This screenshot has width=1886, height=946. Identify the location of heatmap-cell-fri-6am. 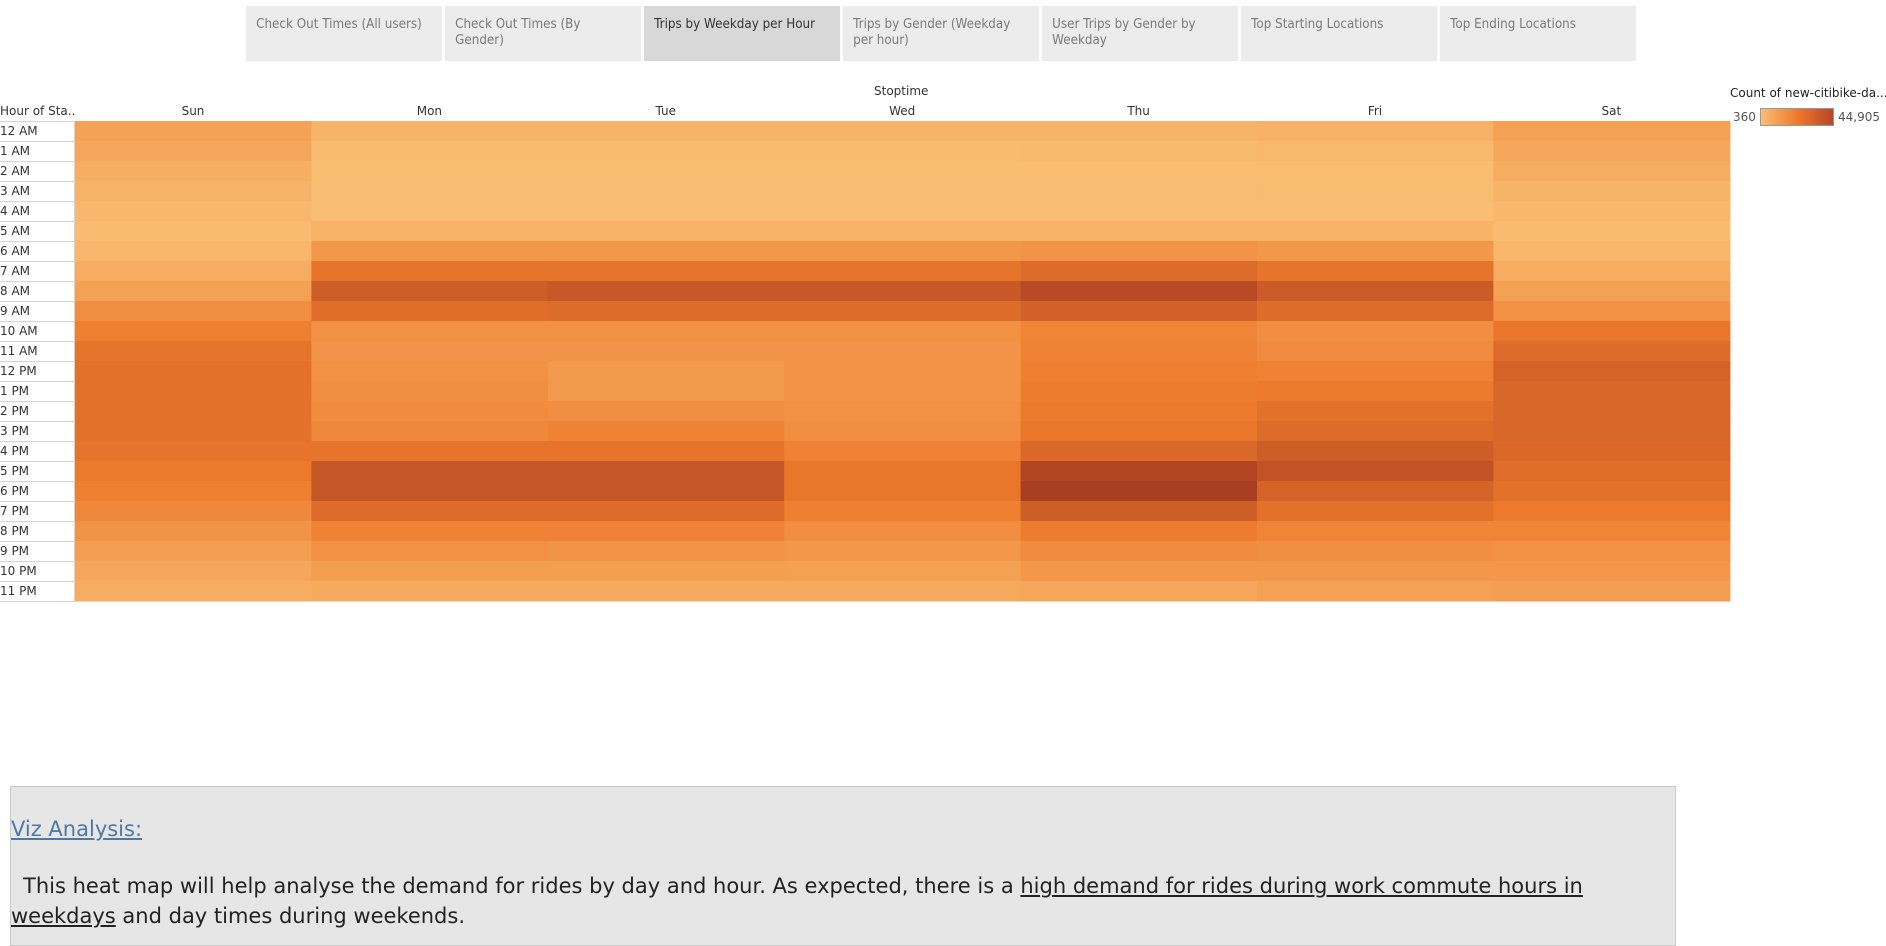
(1375, 251).